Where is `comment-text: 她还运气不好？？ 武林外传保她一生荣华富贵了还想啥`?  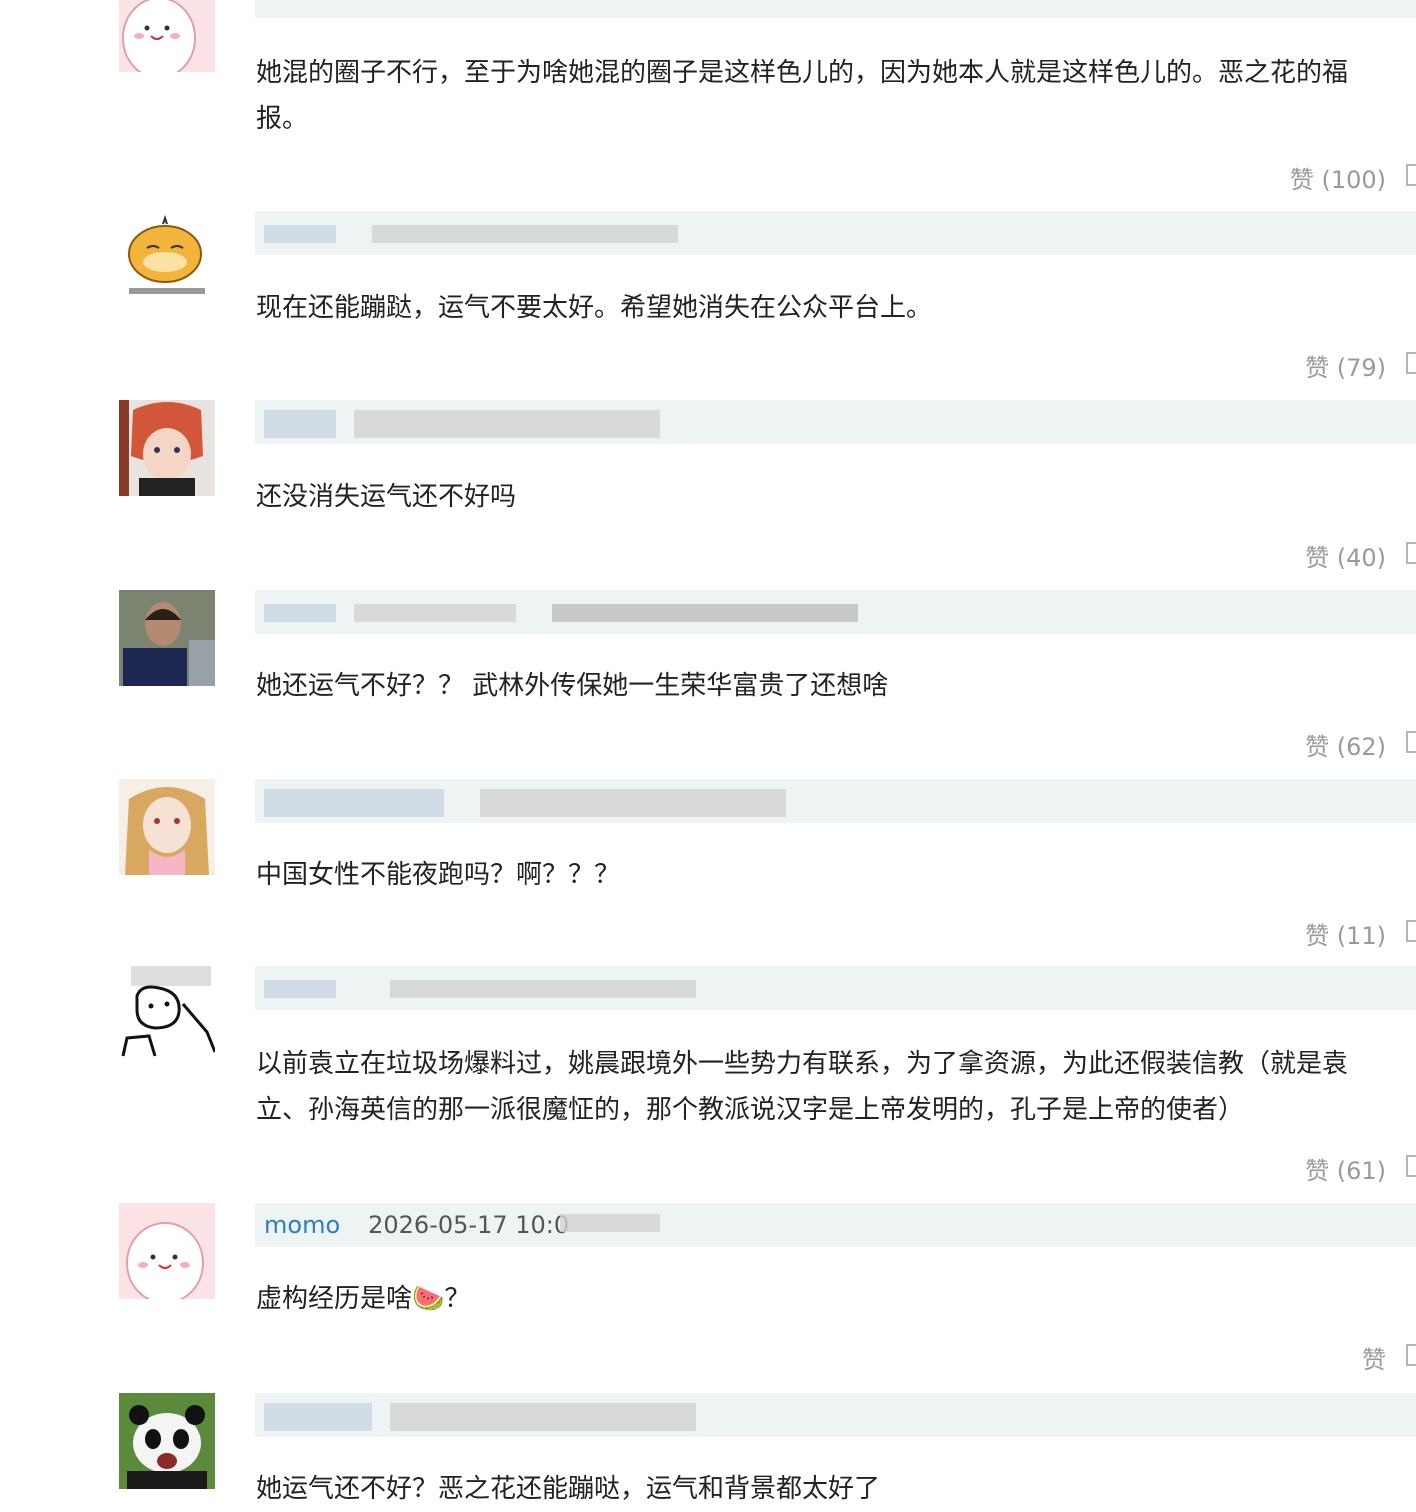 comment-text: 她还运气不好？？ 武林外传保她一生荣华富贵了还想啥 is located at coordinates (836, 686).